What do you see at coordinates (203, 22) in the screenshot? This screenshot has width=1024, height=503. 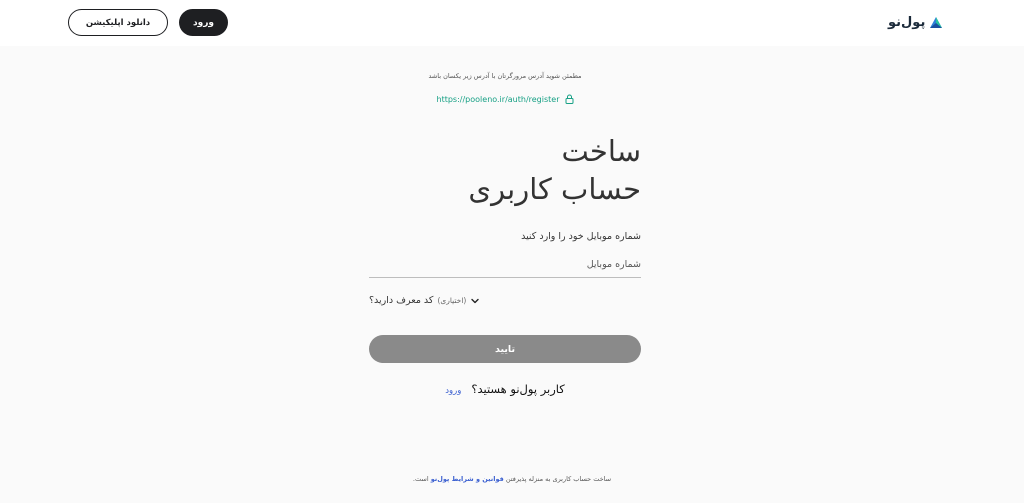 I see `login-button: ورود` at bounding box center [203, 22].